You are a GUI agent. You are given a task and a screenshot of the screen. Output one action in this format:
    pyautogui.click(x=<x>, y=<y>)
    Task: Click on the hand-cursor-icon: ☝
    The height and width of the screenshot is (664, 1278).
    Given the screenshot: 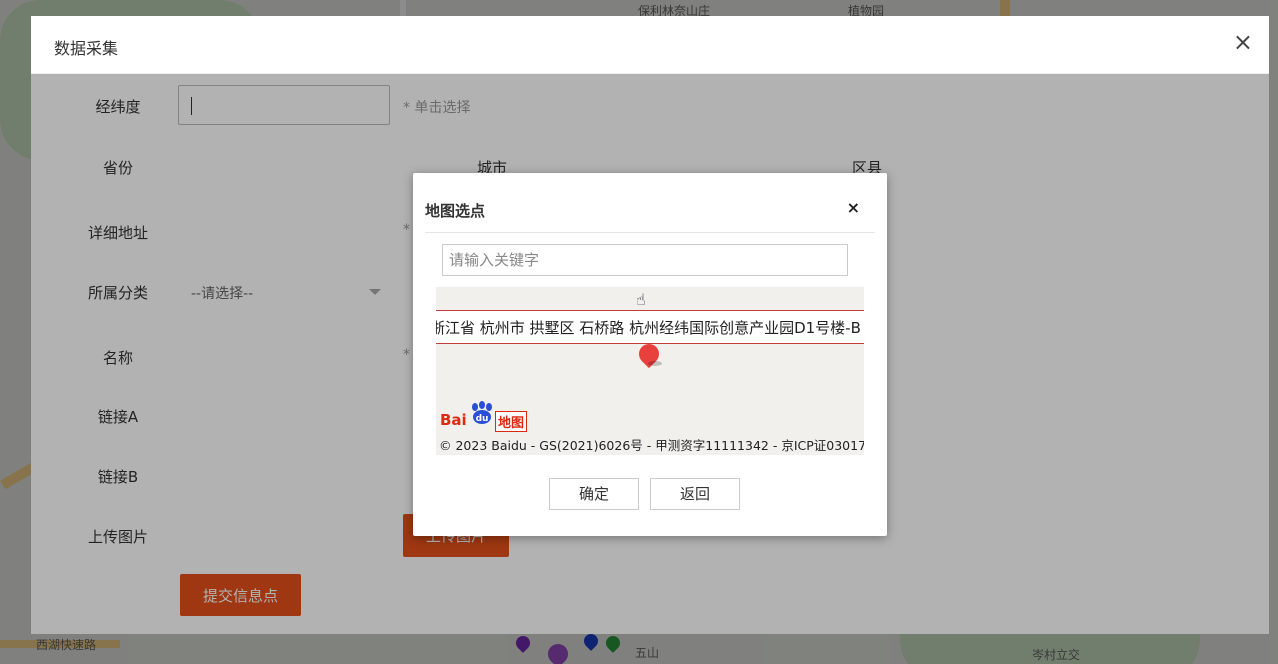 What is the action you would take?
    pyautogui.click(x=641, y=299)
    